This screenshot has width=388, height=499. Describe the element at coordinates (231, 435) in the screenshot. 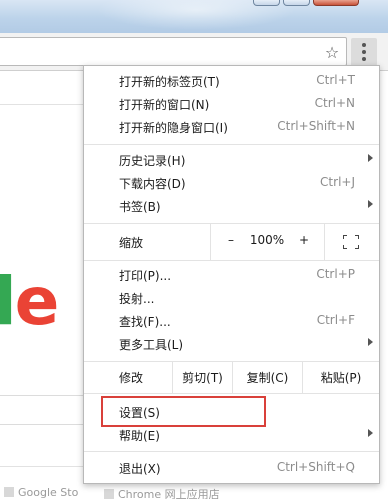

I see `menu-item-help: 帮助(E)` at that location.